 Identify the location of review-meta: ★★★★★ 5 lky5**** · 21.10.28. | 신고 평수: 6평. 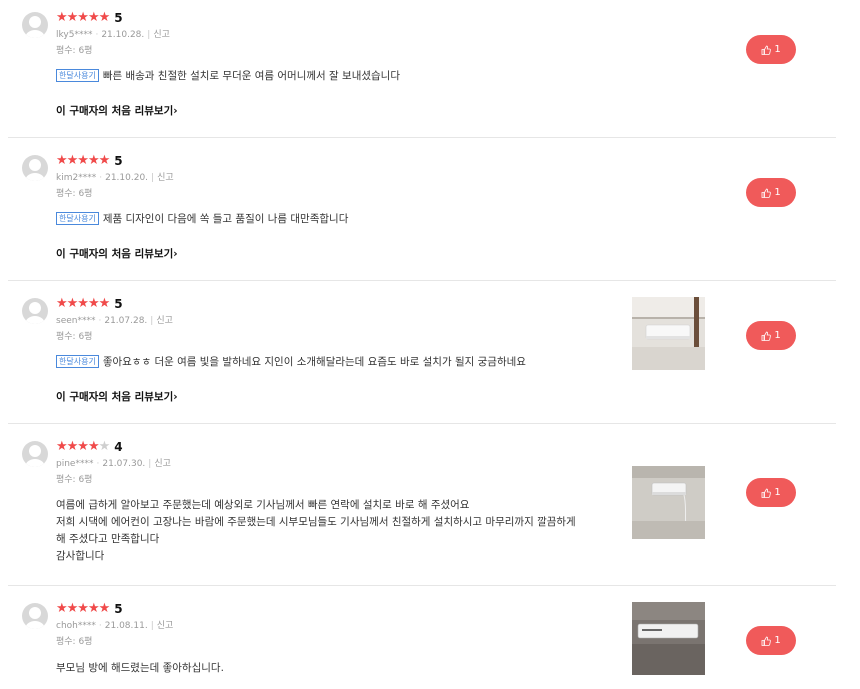
(113, 33).